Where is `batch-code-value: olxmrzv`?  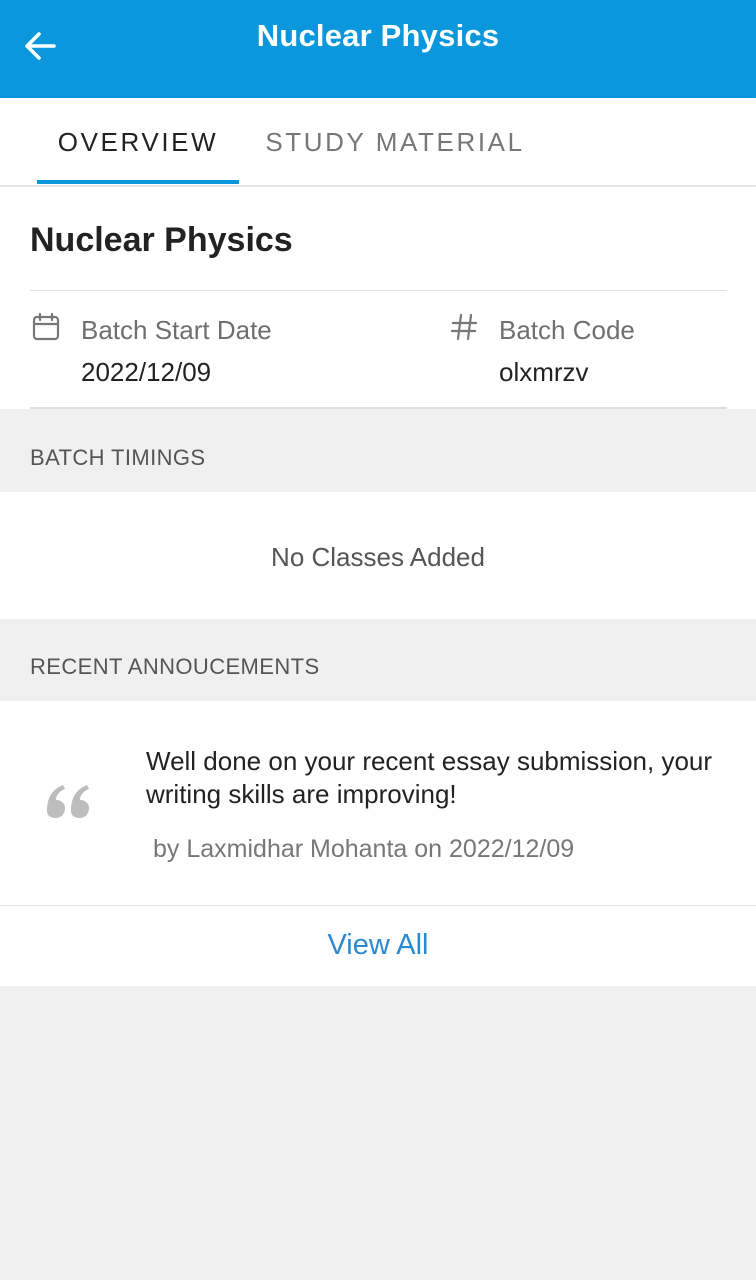
batch-code-value: olxmrzv is located at coordinates (544, 372).